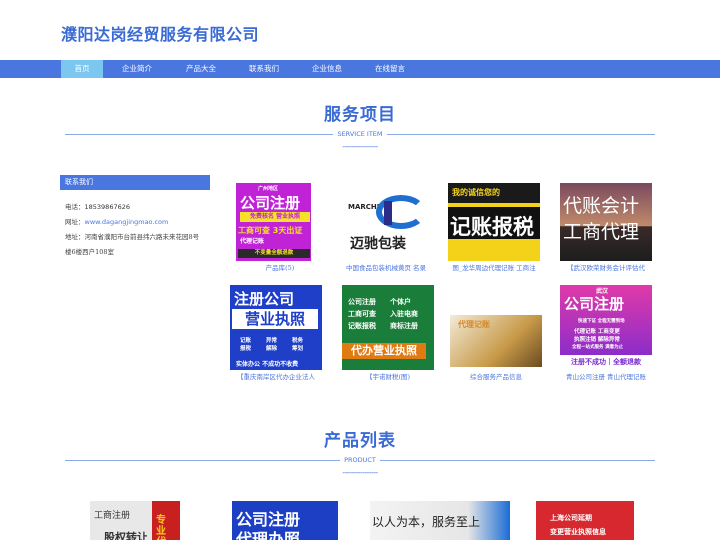 The width and height of the screenshot is (720, 540). What do you see at coordinates (264, 299) in the screenshot?
I see `image-text: 注册公司` at bounding box center [264, 299].